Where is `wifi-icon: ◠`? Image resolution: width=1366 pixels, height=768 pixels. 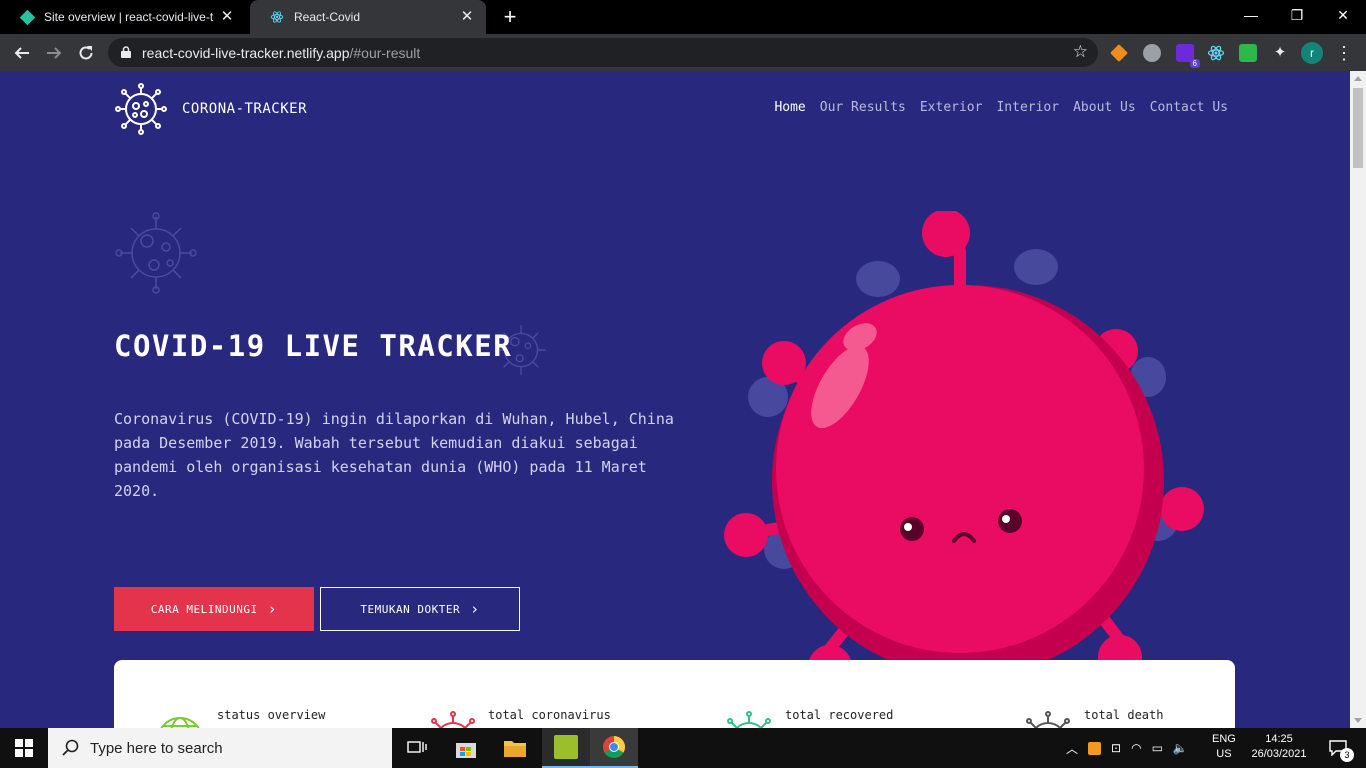
wifi-icon: ◠ is located at coordinates (1136, 748).